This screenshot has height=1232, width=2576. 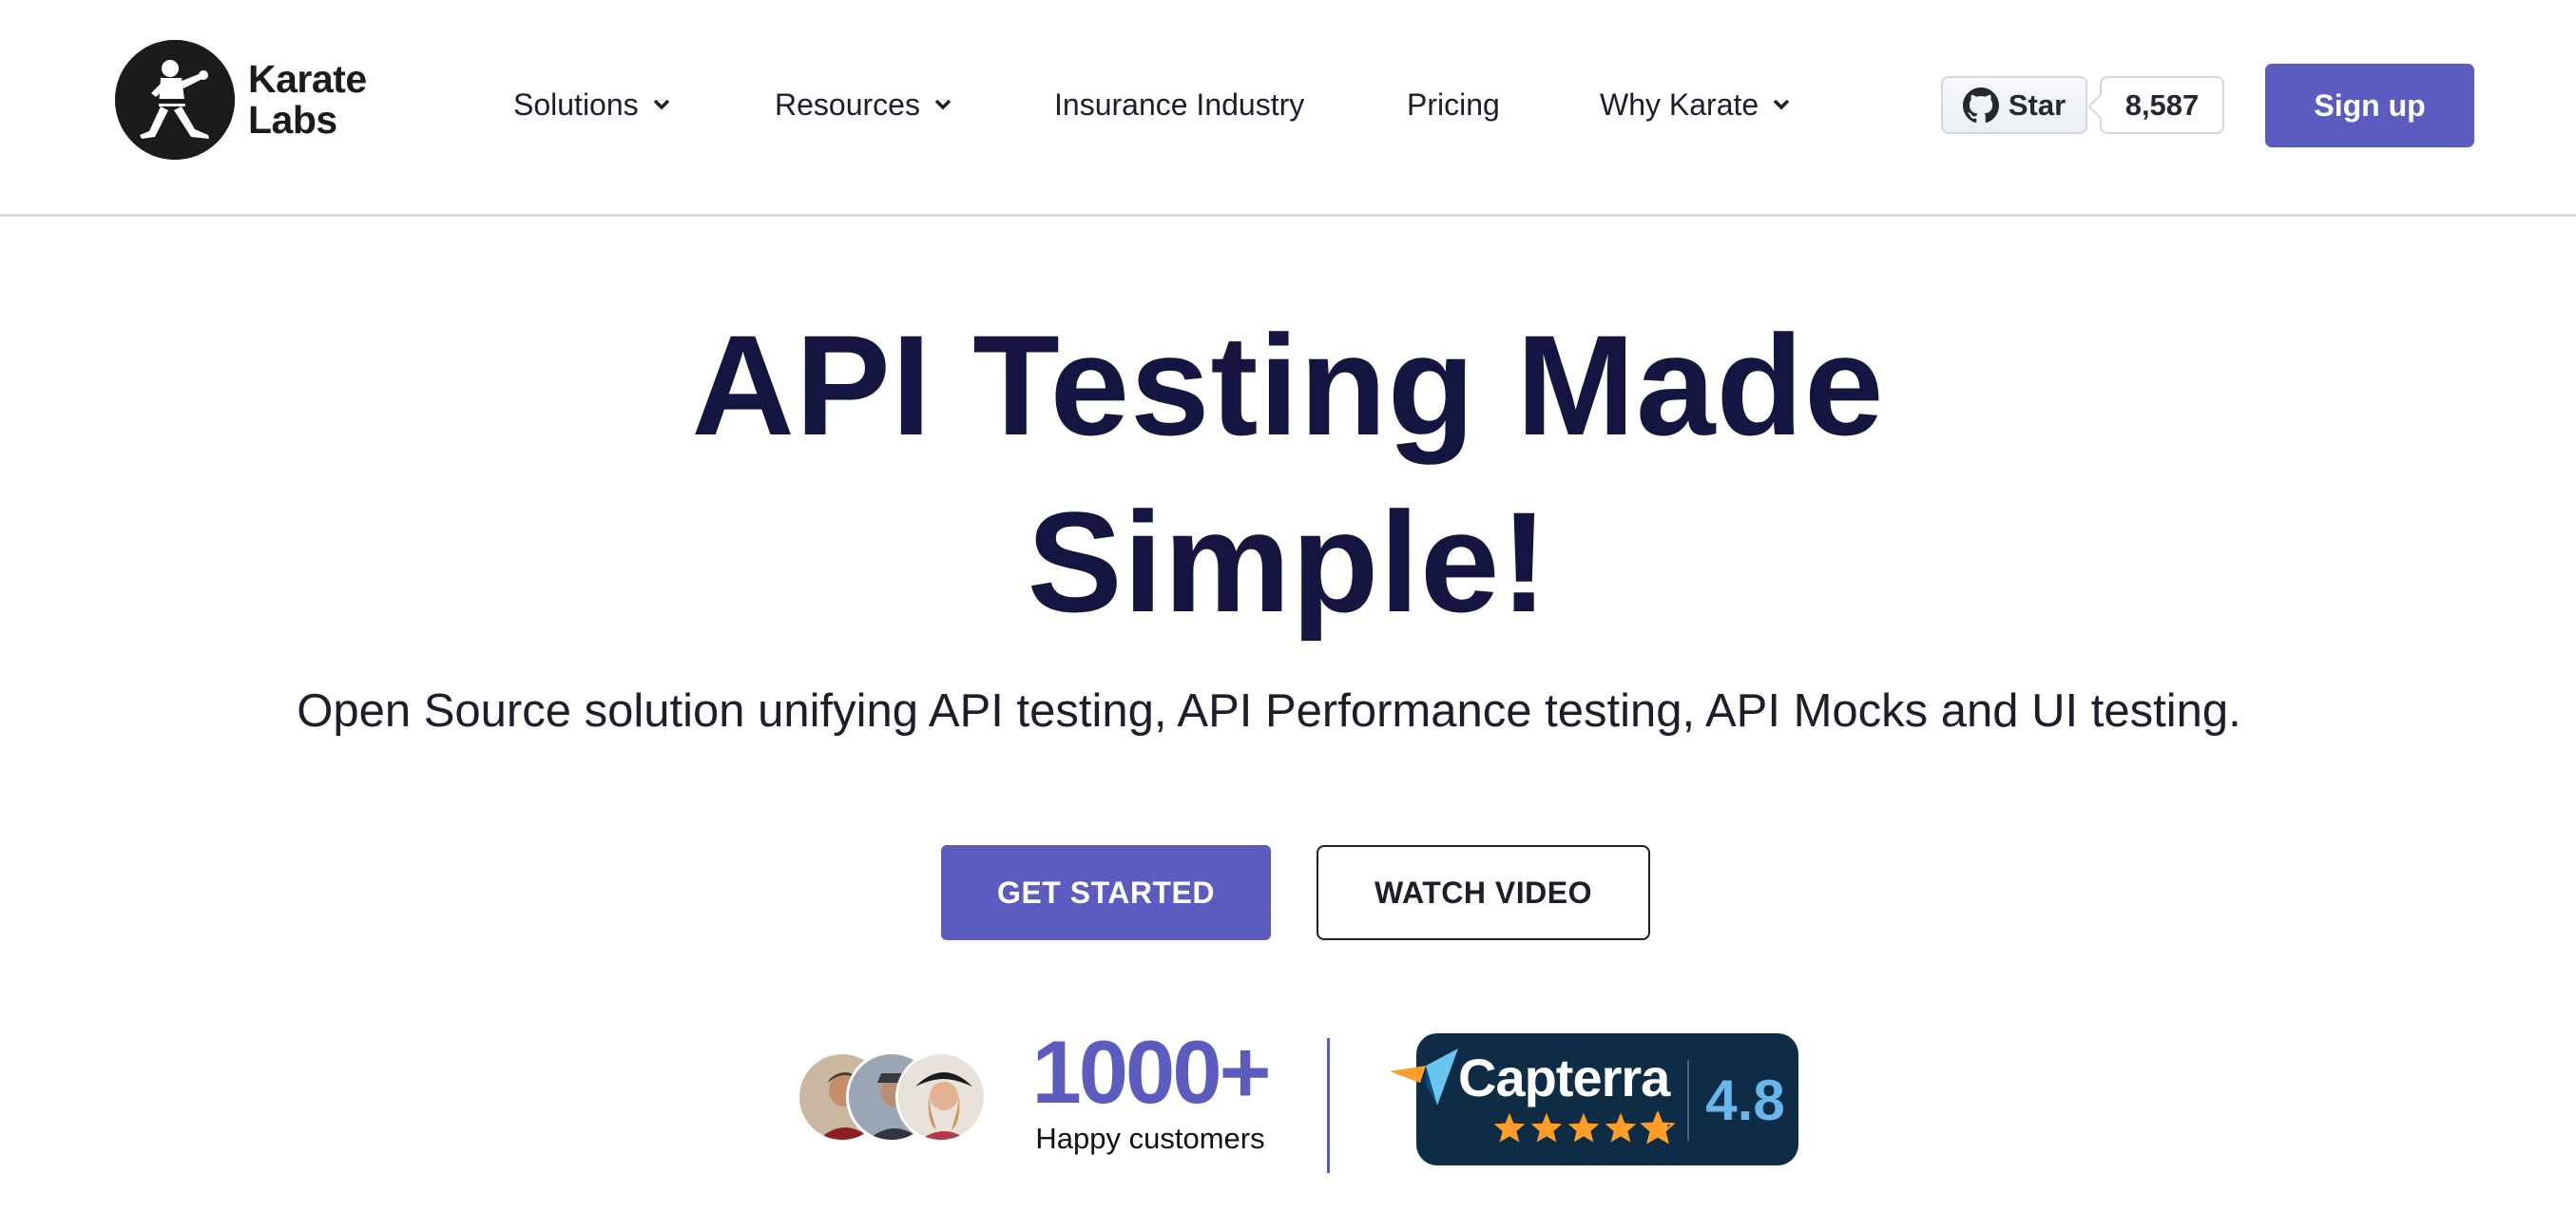 I want to click on get-started-button: GET STARTED, so click(x=1106, y=892).